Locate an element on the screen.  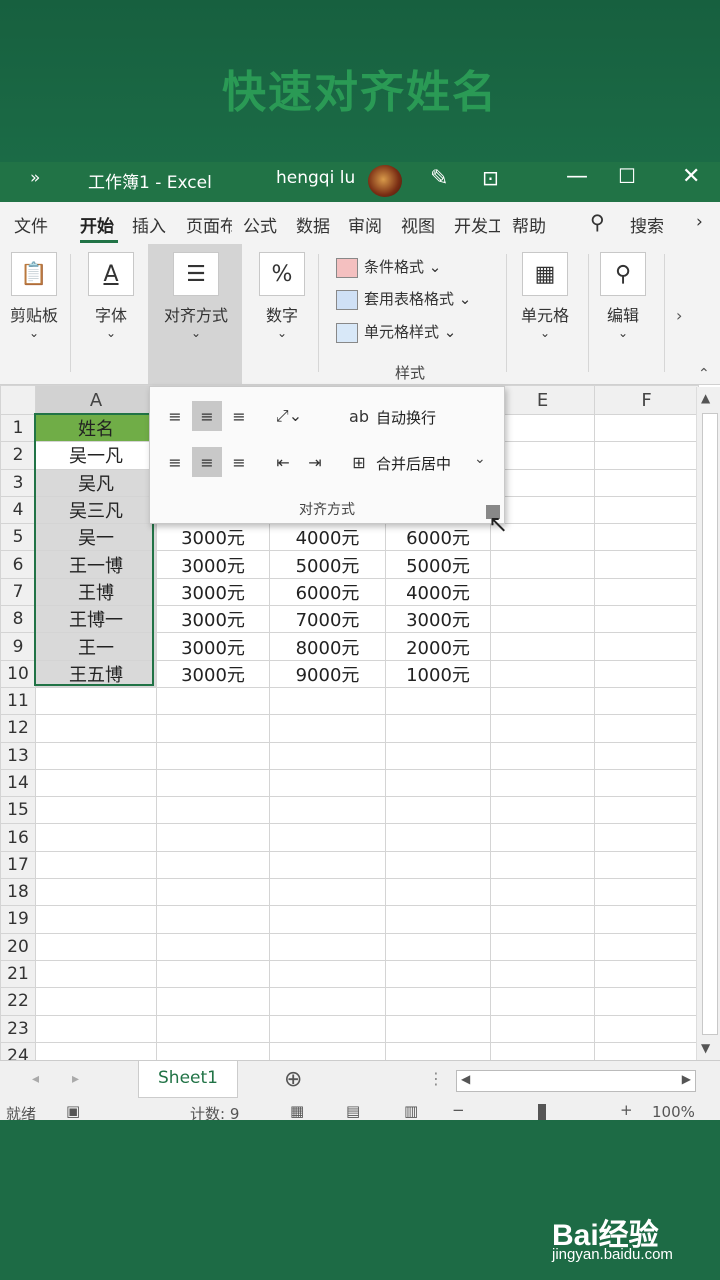
close-icon: ✕ is located at coordinates (691, 176).